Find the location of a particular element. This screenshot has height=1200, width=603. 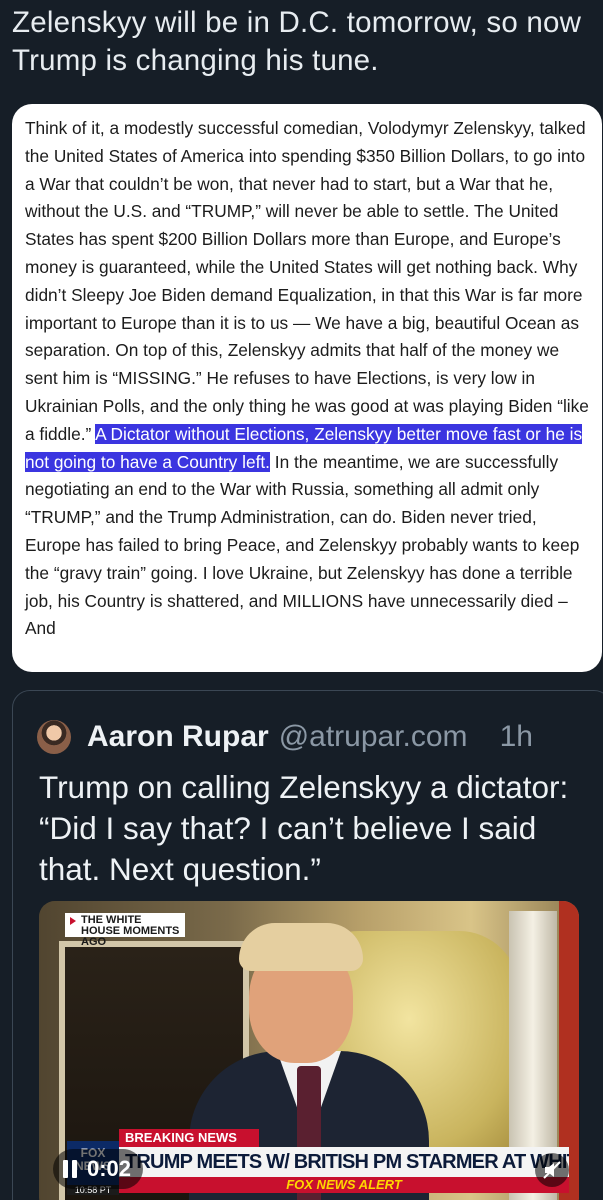

breaking-news-banner: BREAKING NEWS is located at coordinates (189, 1138).